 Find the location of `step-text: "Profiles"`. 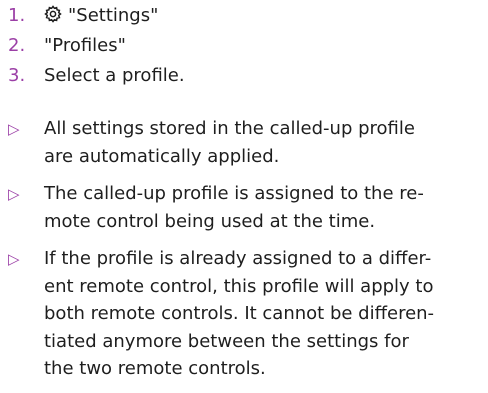

step-text: "Profiles" is located at coordinates (85, 45).